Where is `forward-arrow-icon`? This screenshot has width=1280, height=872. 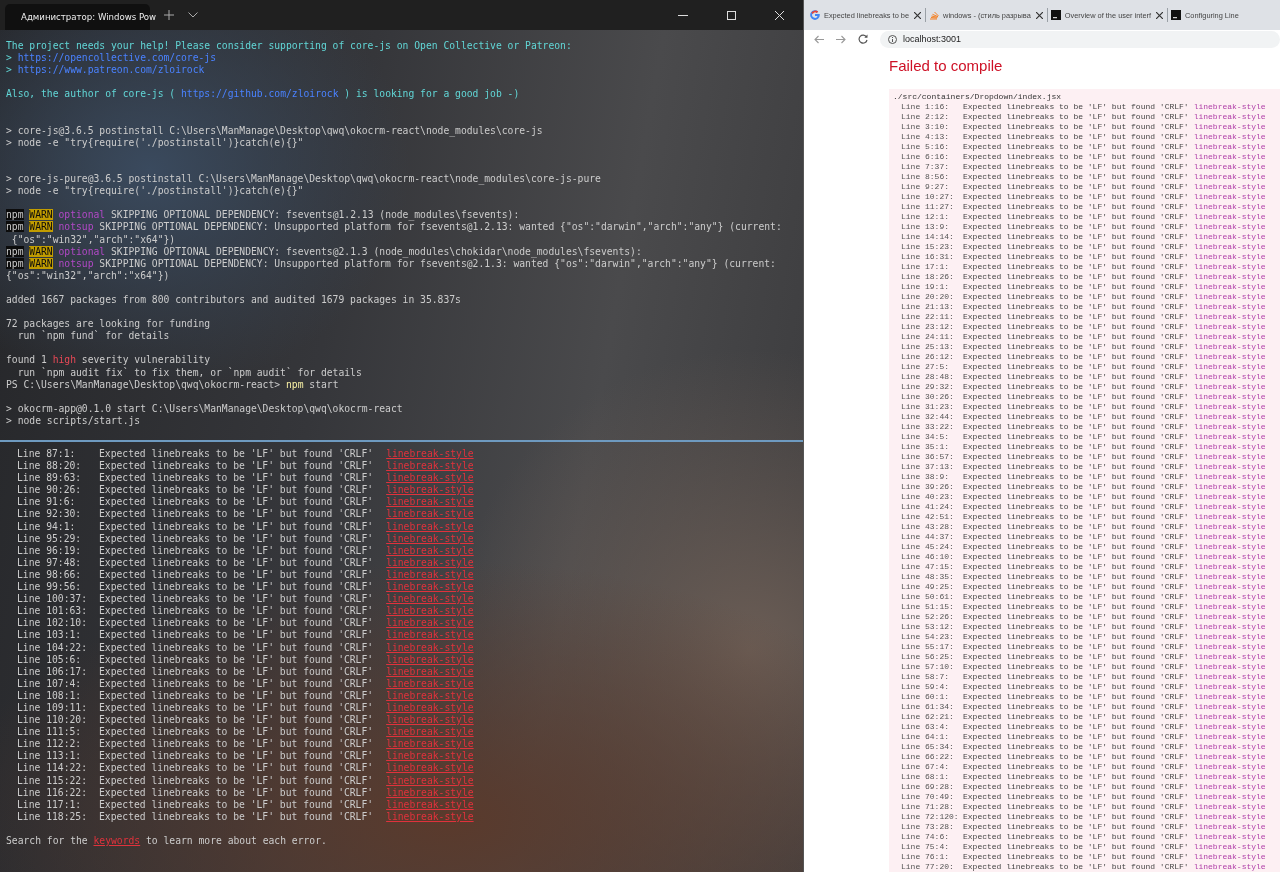 forward-arrow-icon is located at coordinates (841, 39).